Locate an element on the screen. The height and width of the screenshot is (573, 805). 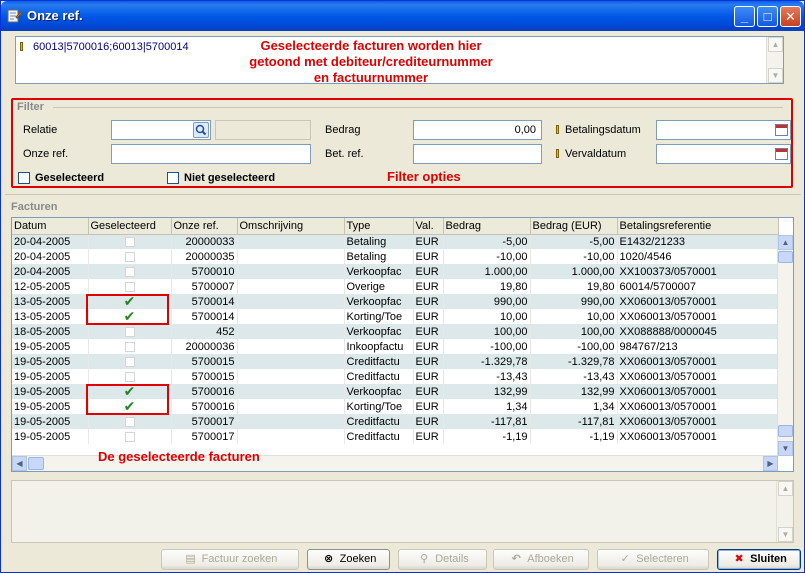
cell-datum: 12-05-2005 is located at coordinates (50, 286).